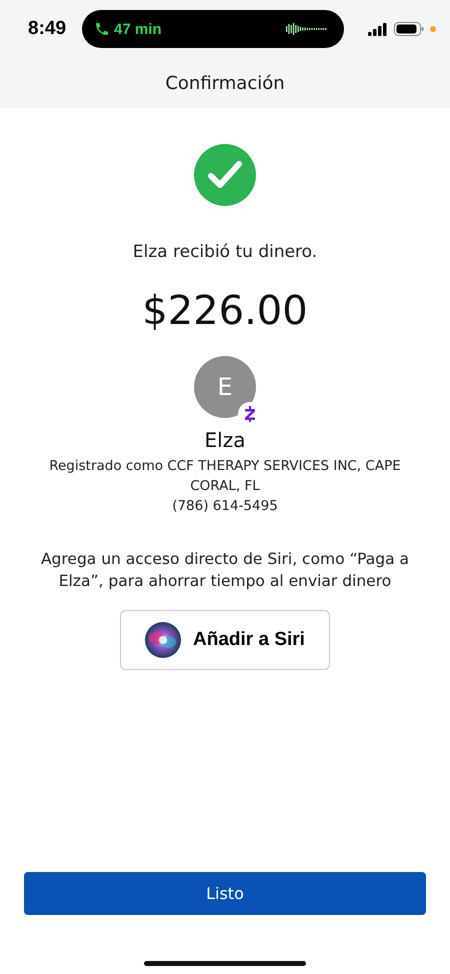 This screenshot has height=974, width=450. I want to click on call-pill: 47 min, so click(213, 29).